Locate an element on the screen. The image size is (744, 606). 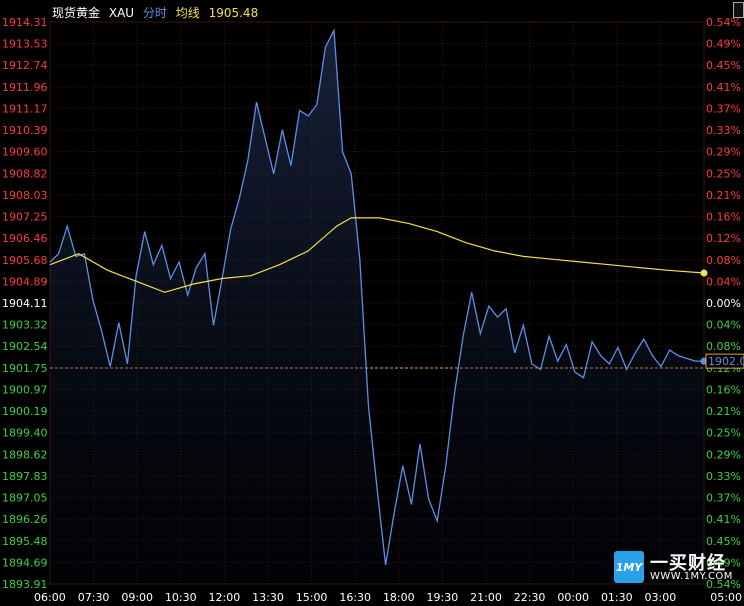
average-end-dot is located at coordinates (704, 273).